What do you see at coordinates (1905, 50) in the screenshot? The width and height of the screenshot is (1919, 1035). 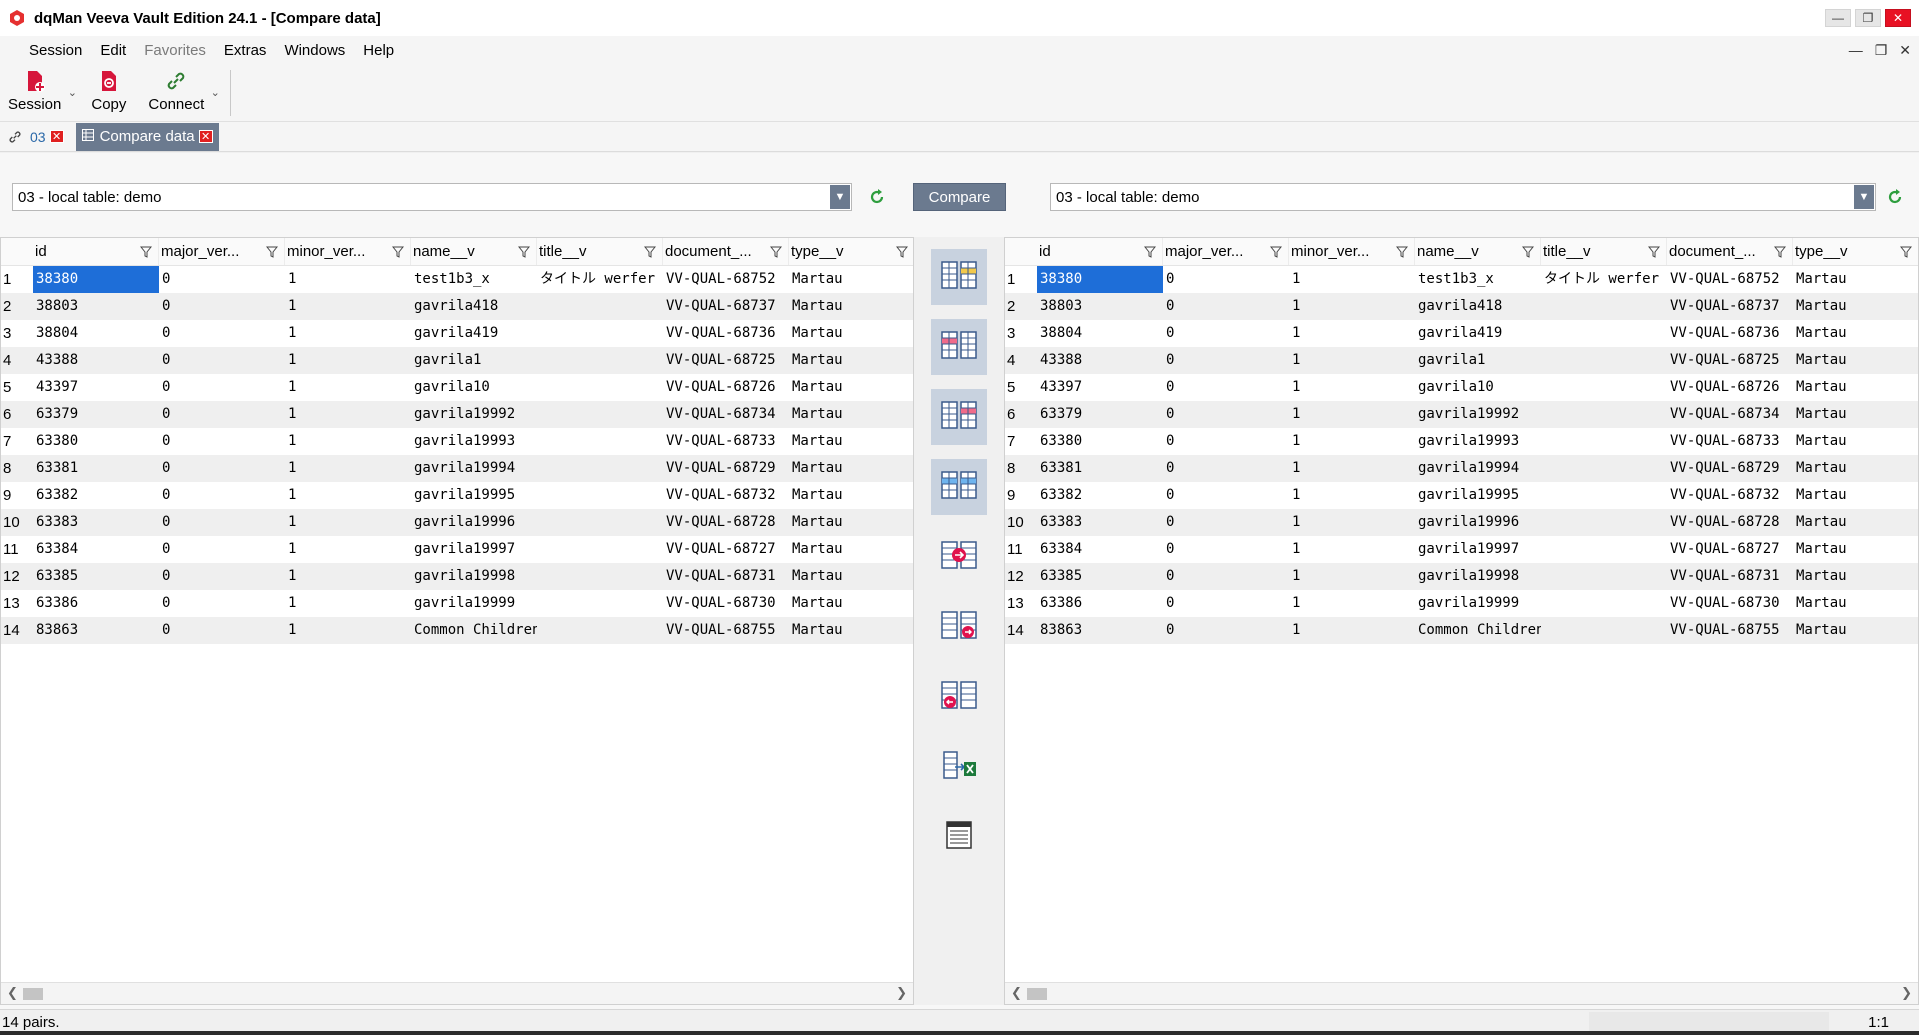 I see `mdi-close-button: ✕` at bounding box center [1905, 50].